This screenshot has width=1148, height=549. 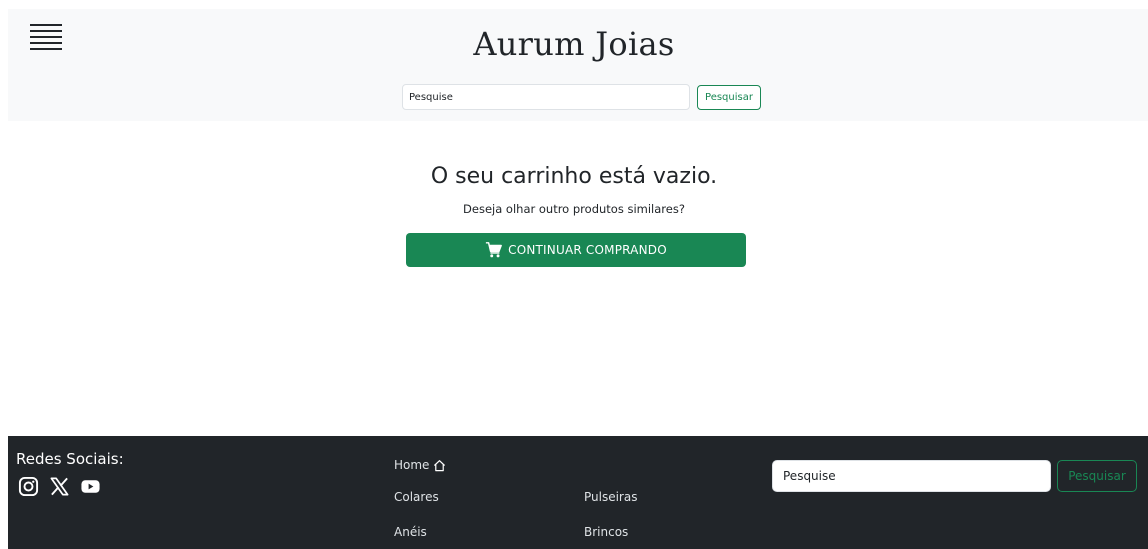 I want to click on x-icon, so click(x=59, y=486).